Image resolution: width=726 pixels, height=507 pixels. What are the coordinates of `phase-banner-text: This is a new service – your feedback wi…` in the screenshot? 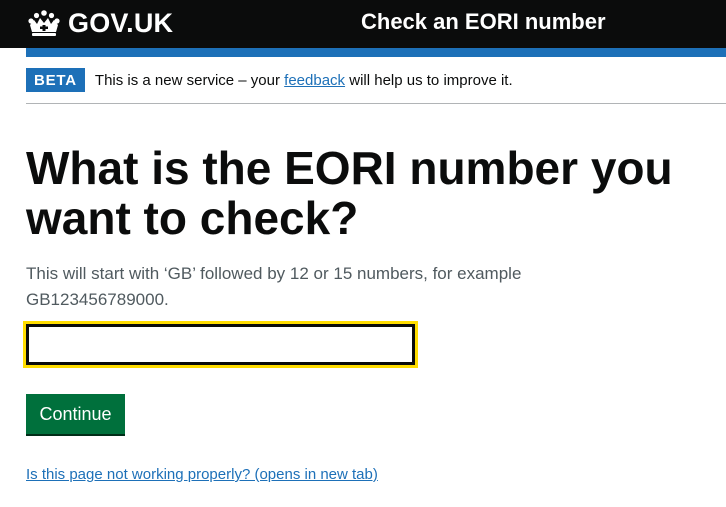 It's located at (304, 80).